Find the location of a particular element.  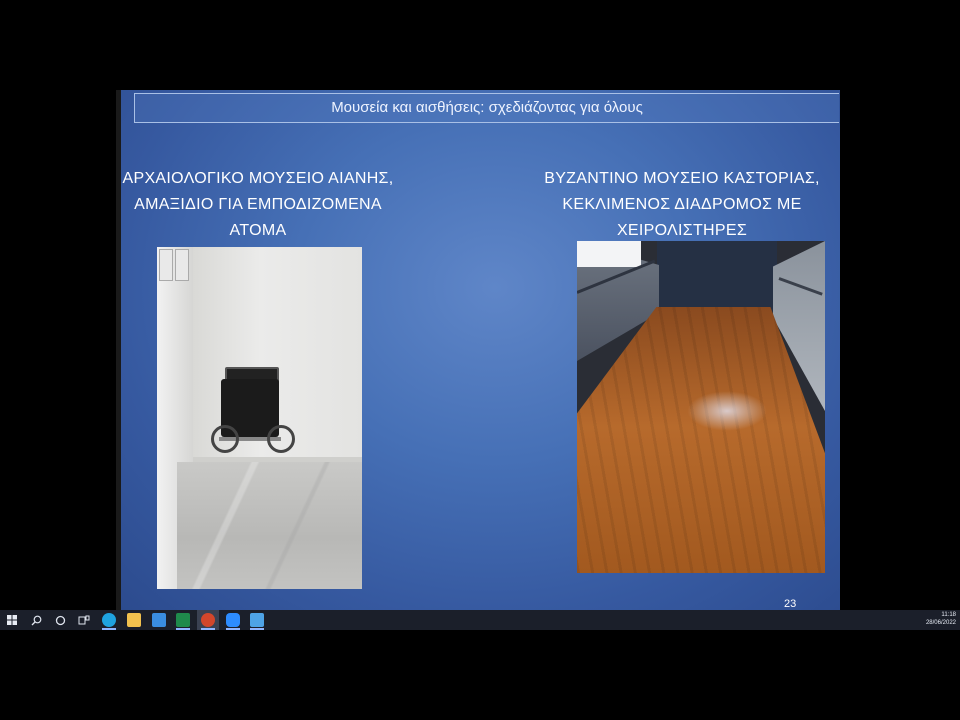

clock-time: 11:18 is located at coordinates (948, 615).